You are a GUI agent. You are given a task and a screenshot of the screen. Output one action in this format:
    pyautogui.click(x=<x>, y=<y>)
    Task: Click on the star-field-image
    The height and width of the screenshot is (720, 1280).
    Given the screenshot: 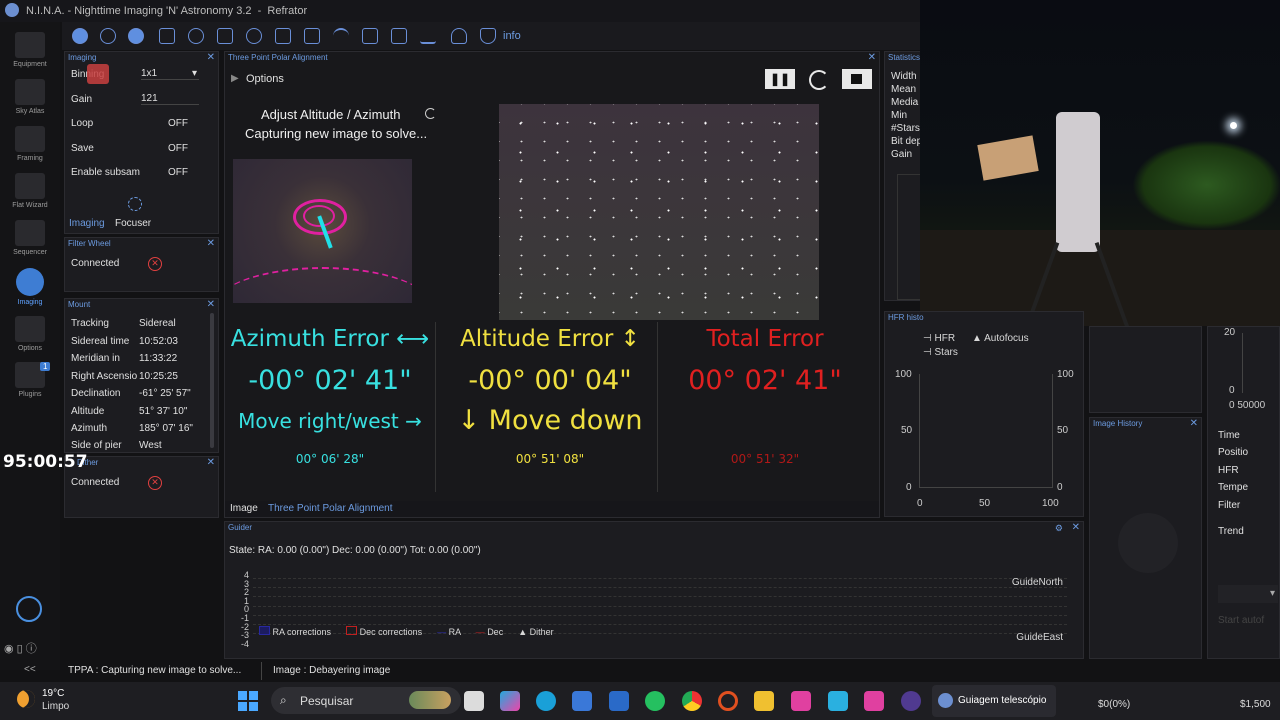 What is the action you would take?
    pyautogui.click(x=659, y=212)
    